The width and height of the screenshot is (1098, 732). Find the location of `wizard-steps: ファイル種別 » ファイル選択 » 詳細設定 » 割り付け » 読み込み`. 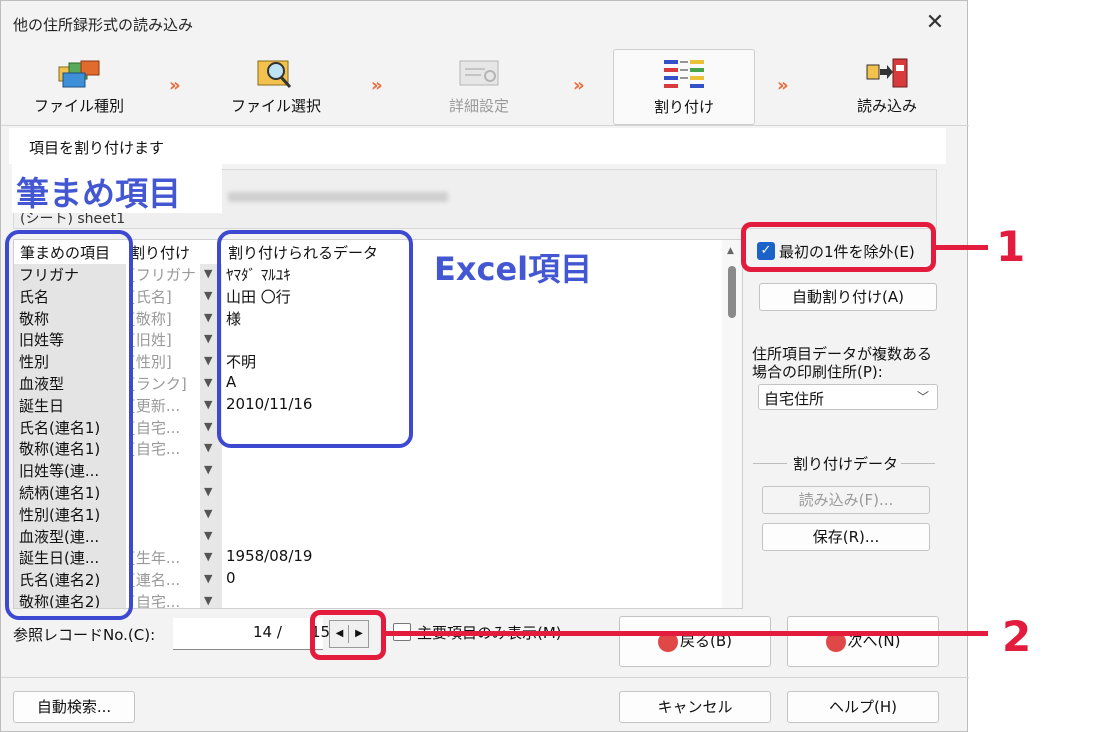

wizard-steps: ファイル種別 » ファイル選択 » 詳細設定 » 割り付け » 読み込み is located at coordinates (484, 86).